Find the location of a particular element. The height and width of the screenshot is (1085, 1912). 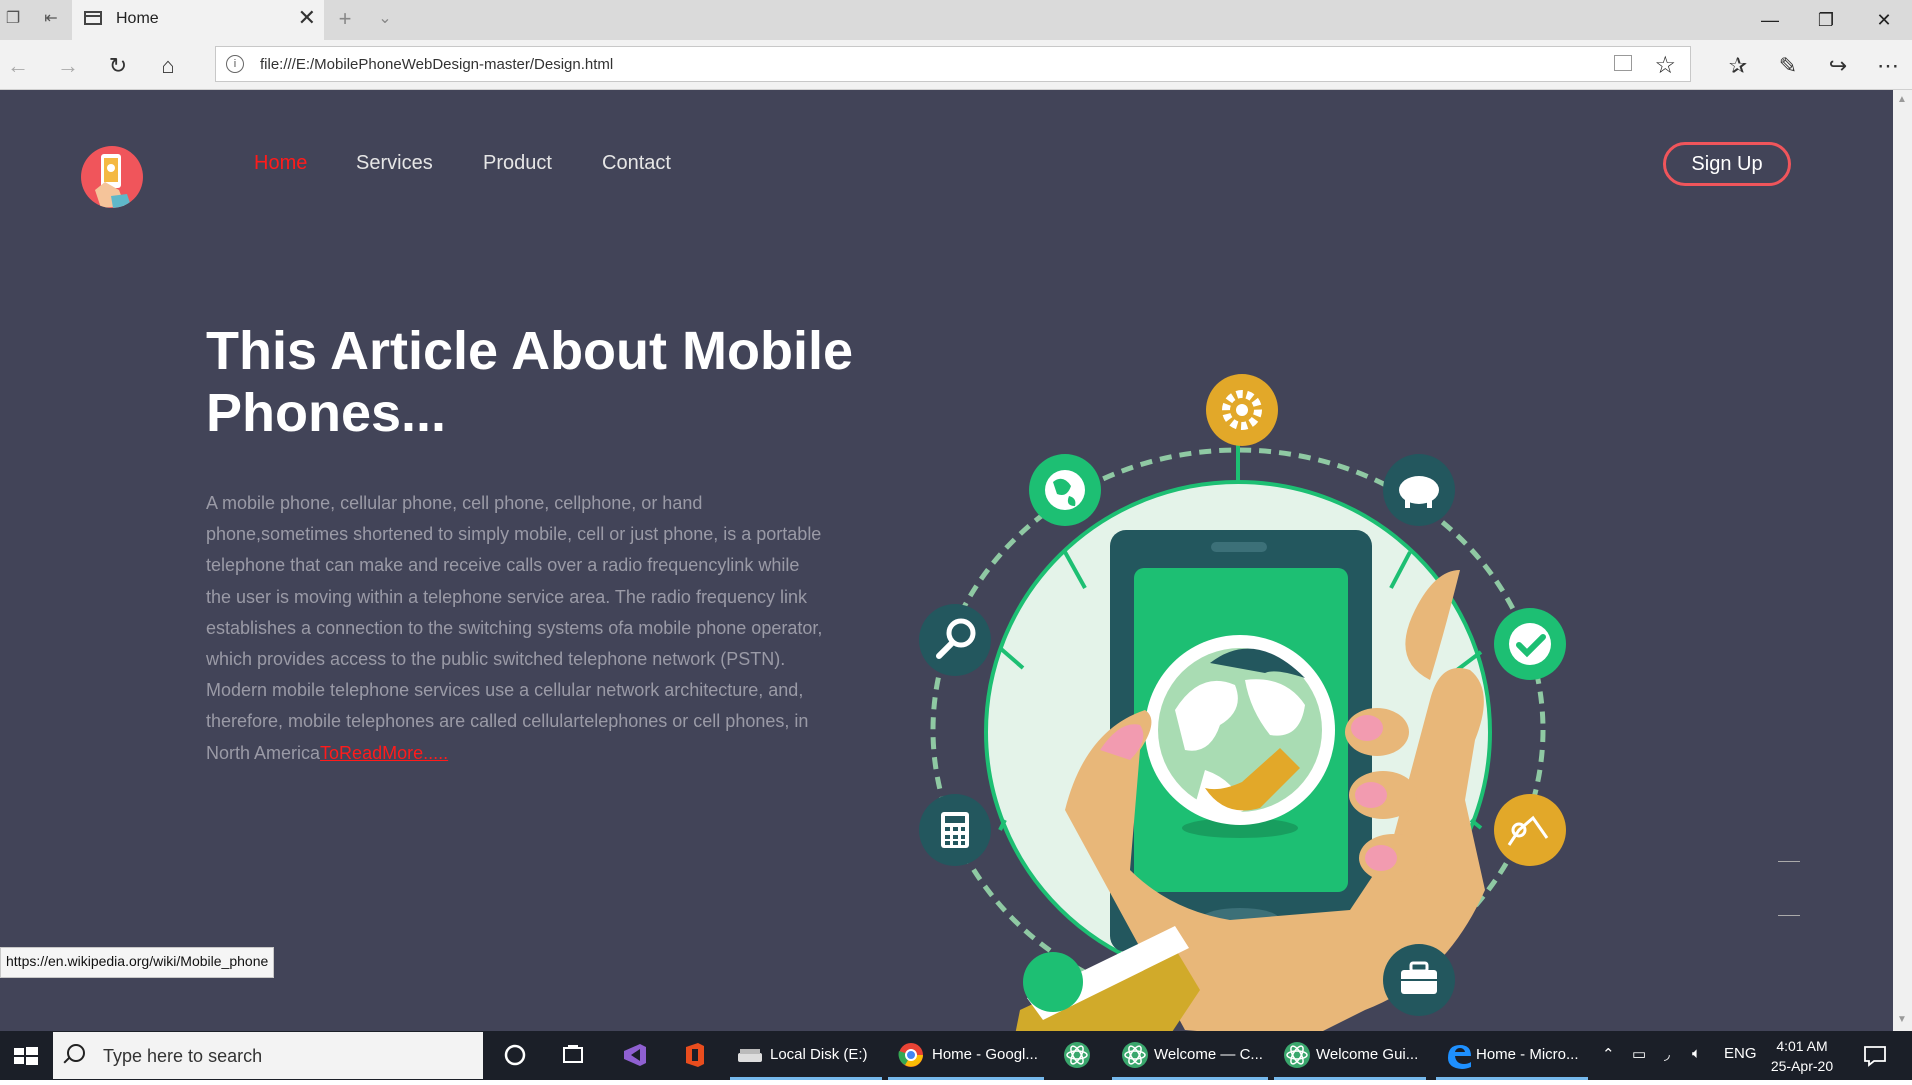

chrome-icon is located at coordinates (910, 1055).